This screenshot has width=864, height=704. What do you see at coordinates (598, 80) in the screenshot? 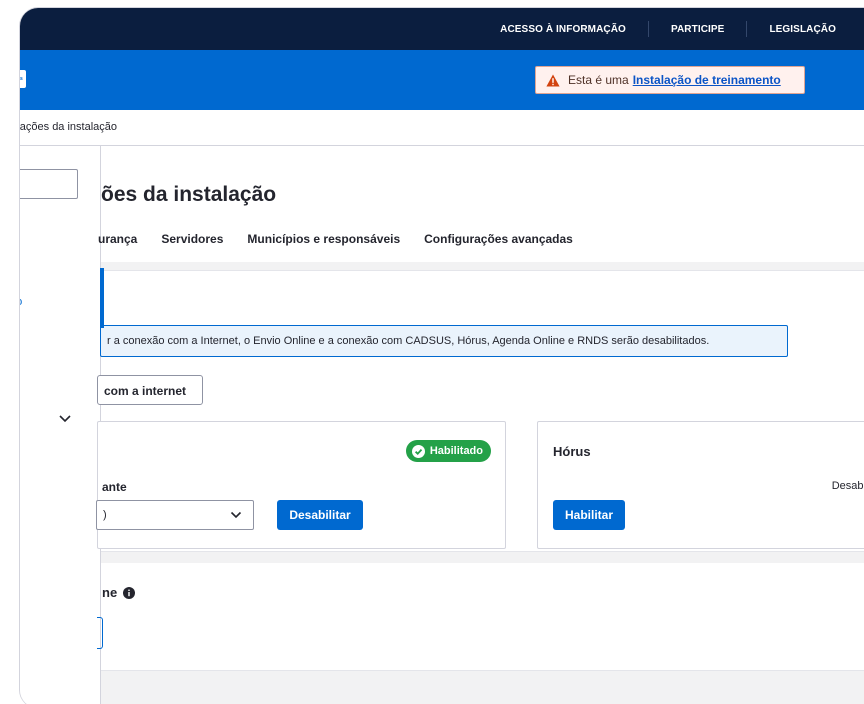
I see `alert-text: Esta é uma` at bounding box center [598, 80].